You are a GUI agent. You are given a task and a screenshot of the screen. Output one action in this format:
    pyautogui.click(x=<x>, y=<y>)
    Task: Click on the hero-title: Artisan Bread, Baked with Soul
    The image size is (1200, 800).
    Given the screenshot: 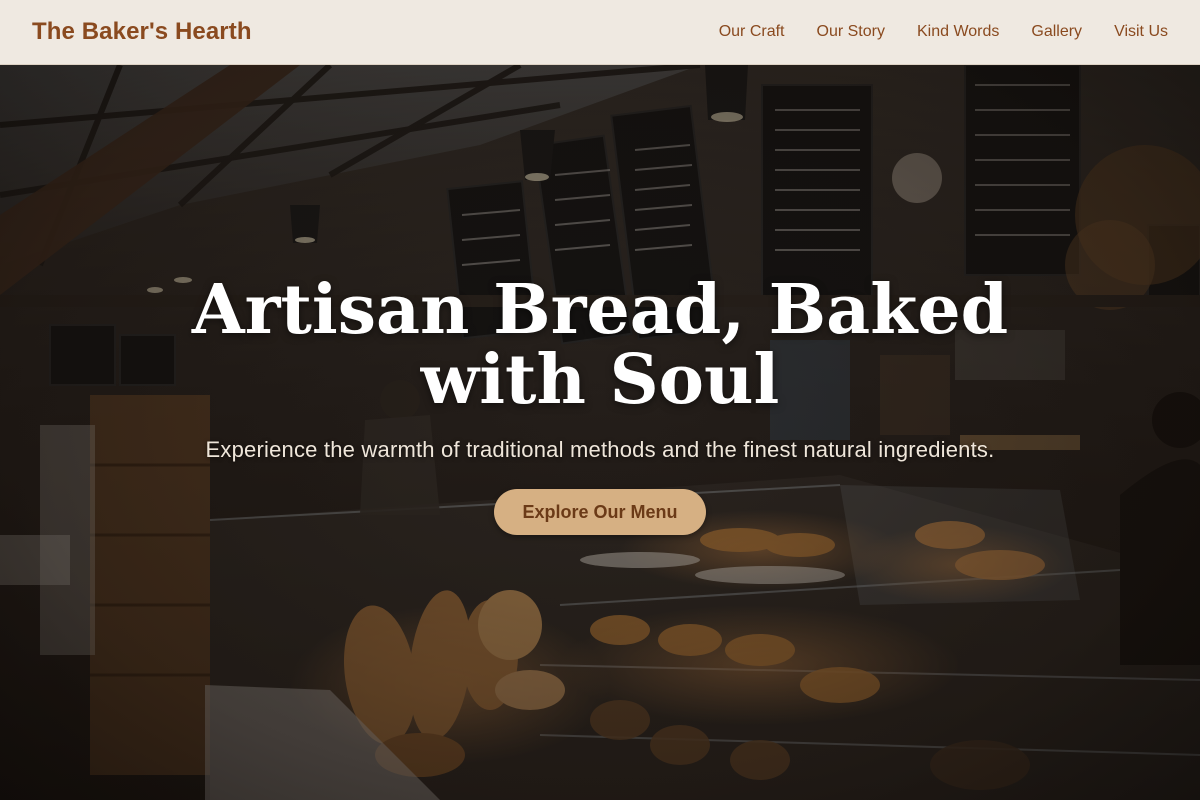 What is the action you would take?
    pyautogui.click(x=600, y=345)
    